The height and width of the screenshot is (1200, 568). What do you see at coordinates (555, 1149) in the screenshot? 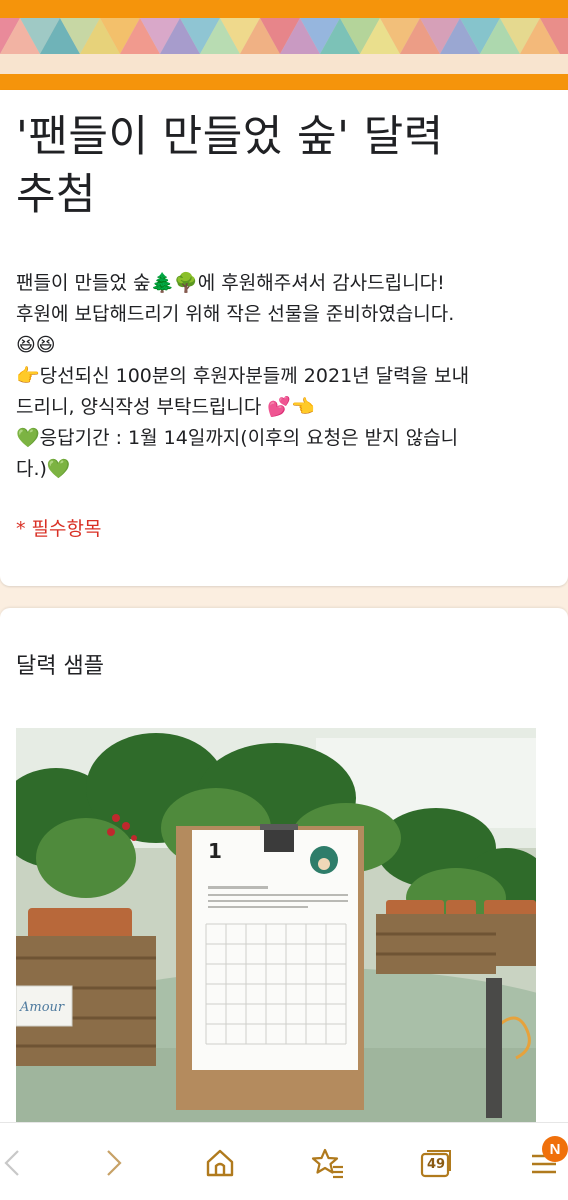
I see `notification-badge: N` at bounding box center [555, 1149].